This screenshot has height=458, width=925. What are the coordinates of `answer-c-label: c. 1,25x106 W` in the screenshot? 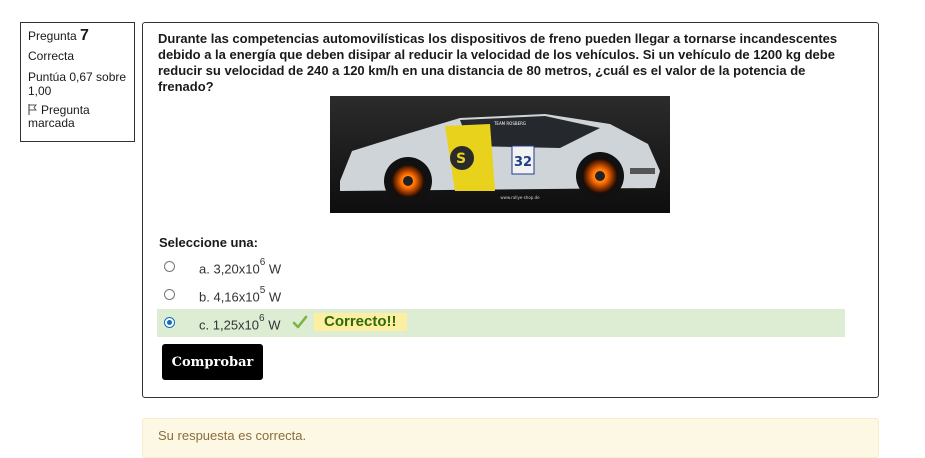 It's located at (240, 323).